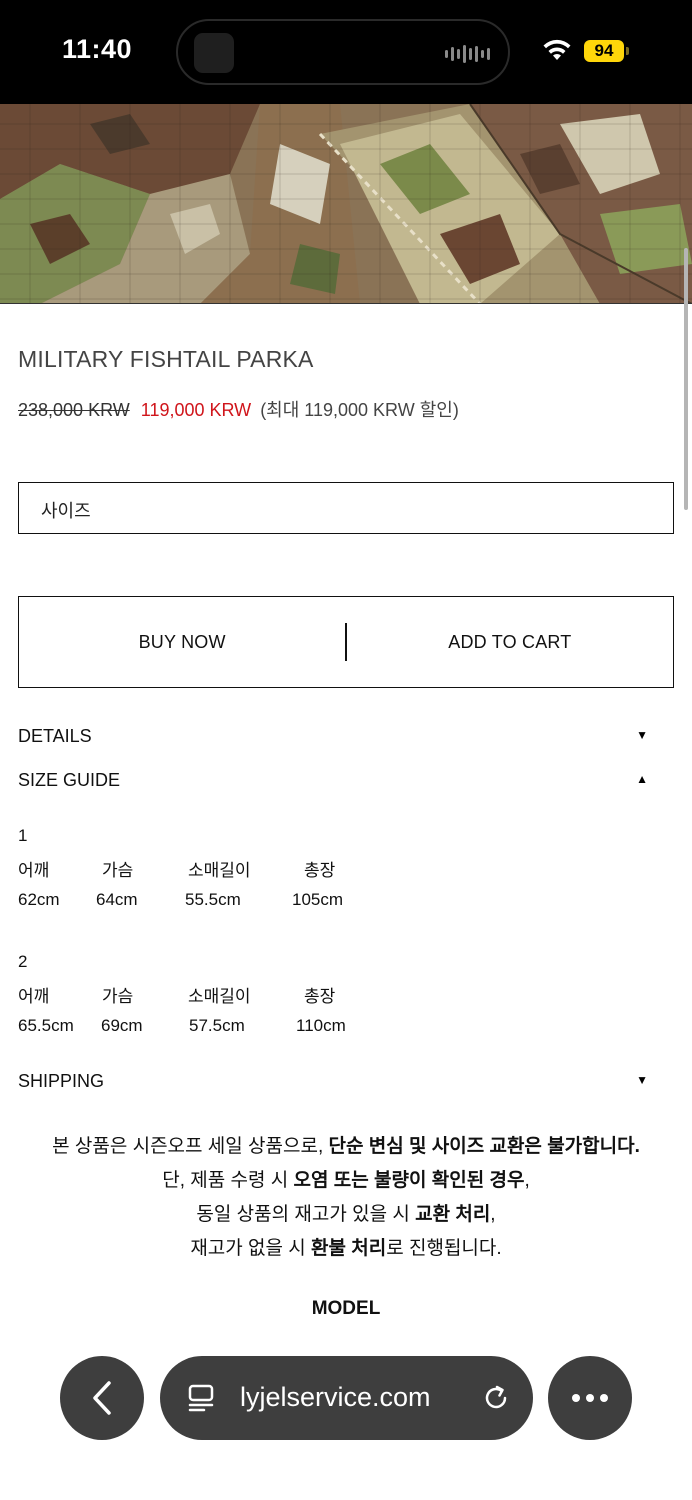 The width and height of the screenshot is (692, 1500). What do you see at coordinates (409, 1180) in the screenshot?
I see `notice-emphasis: 오염 또는 불량이 확인된 경우` at bounding box center [409, 1180].